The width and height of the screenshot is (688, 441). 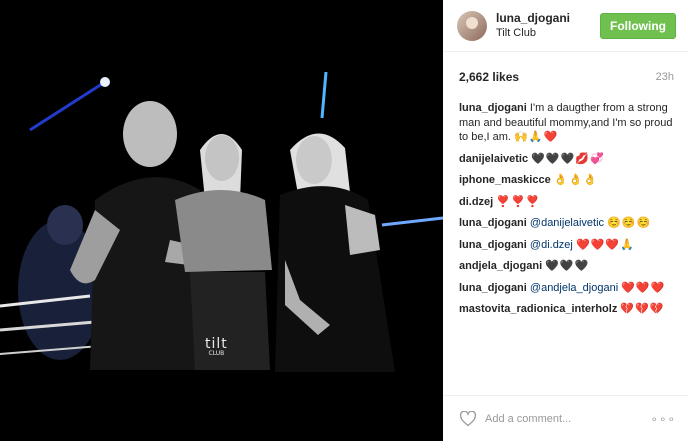 What do you see at coordinates (489, 77) in the screenshot?
I see `likes-count: 2,662 likes` at bounding box center [489, 77].